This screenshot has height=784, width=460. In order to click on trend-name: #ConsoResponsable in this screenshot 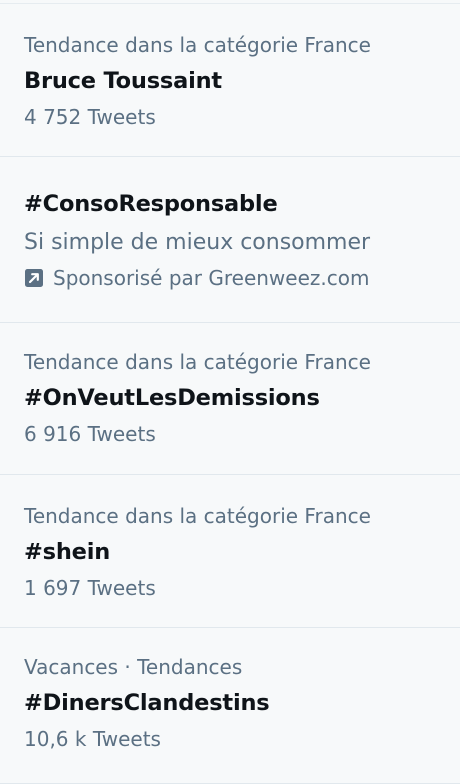, I will do `click(151, 204)`.